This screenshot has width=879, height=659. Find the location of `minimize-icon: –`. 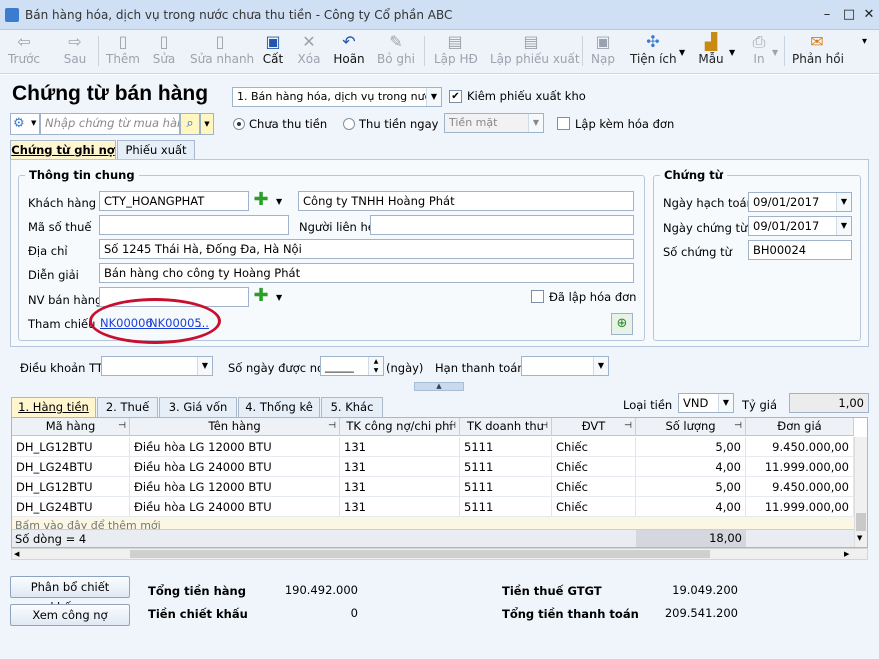

minimize-icon: – is located at coordinates (827, 15).